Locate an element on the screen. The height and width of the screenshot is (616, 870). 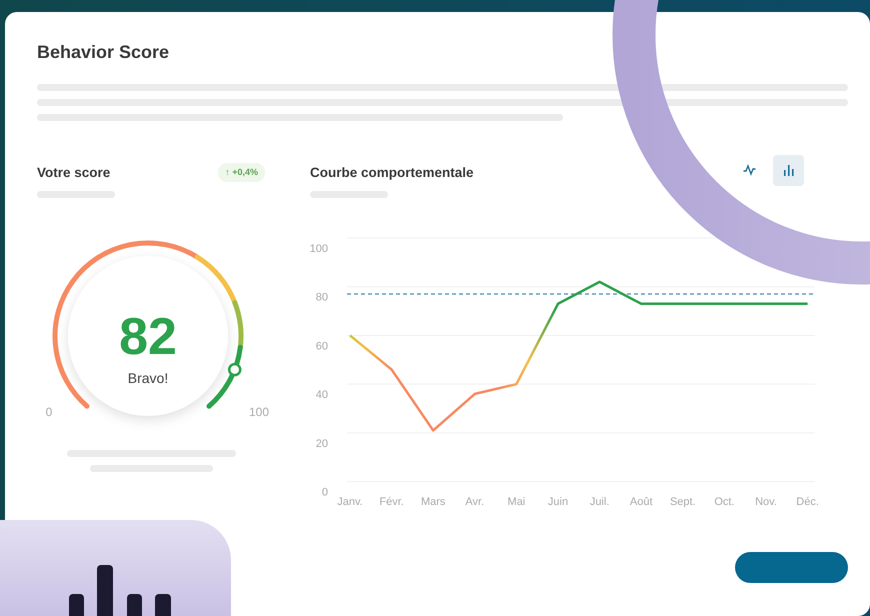
x-axis-label: Mai is located at coordinates (517, 502).